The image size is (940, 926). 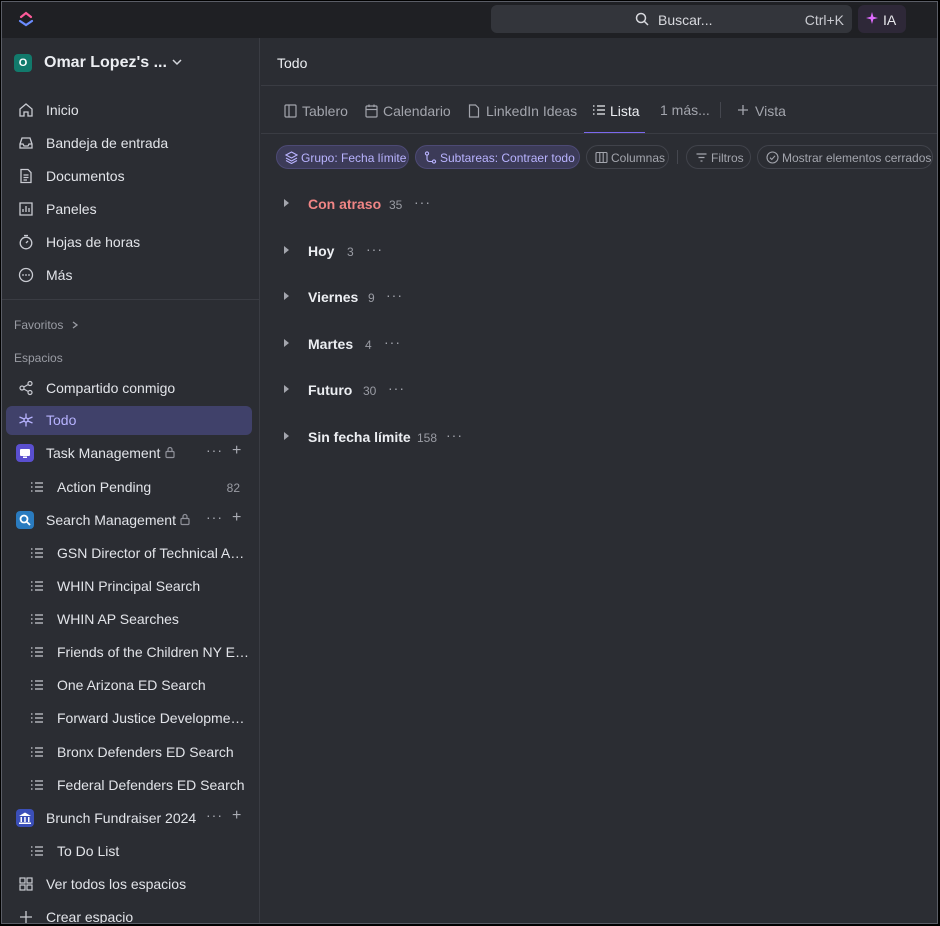 I want to click on group-name: Hoy, so click(x=321, y=251).